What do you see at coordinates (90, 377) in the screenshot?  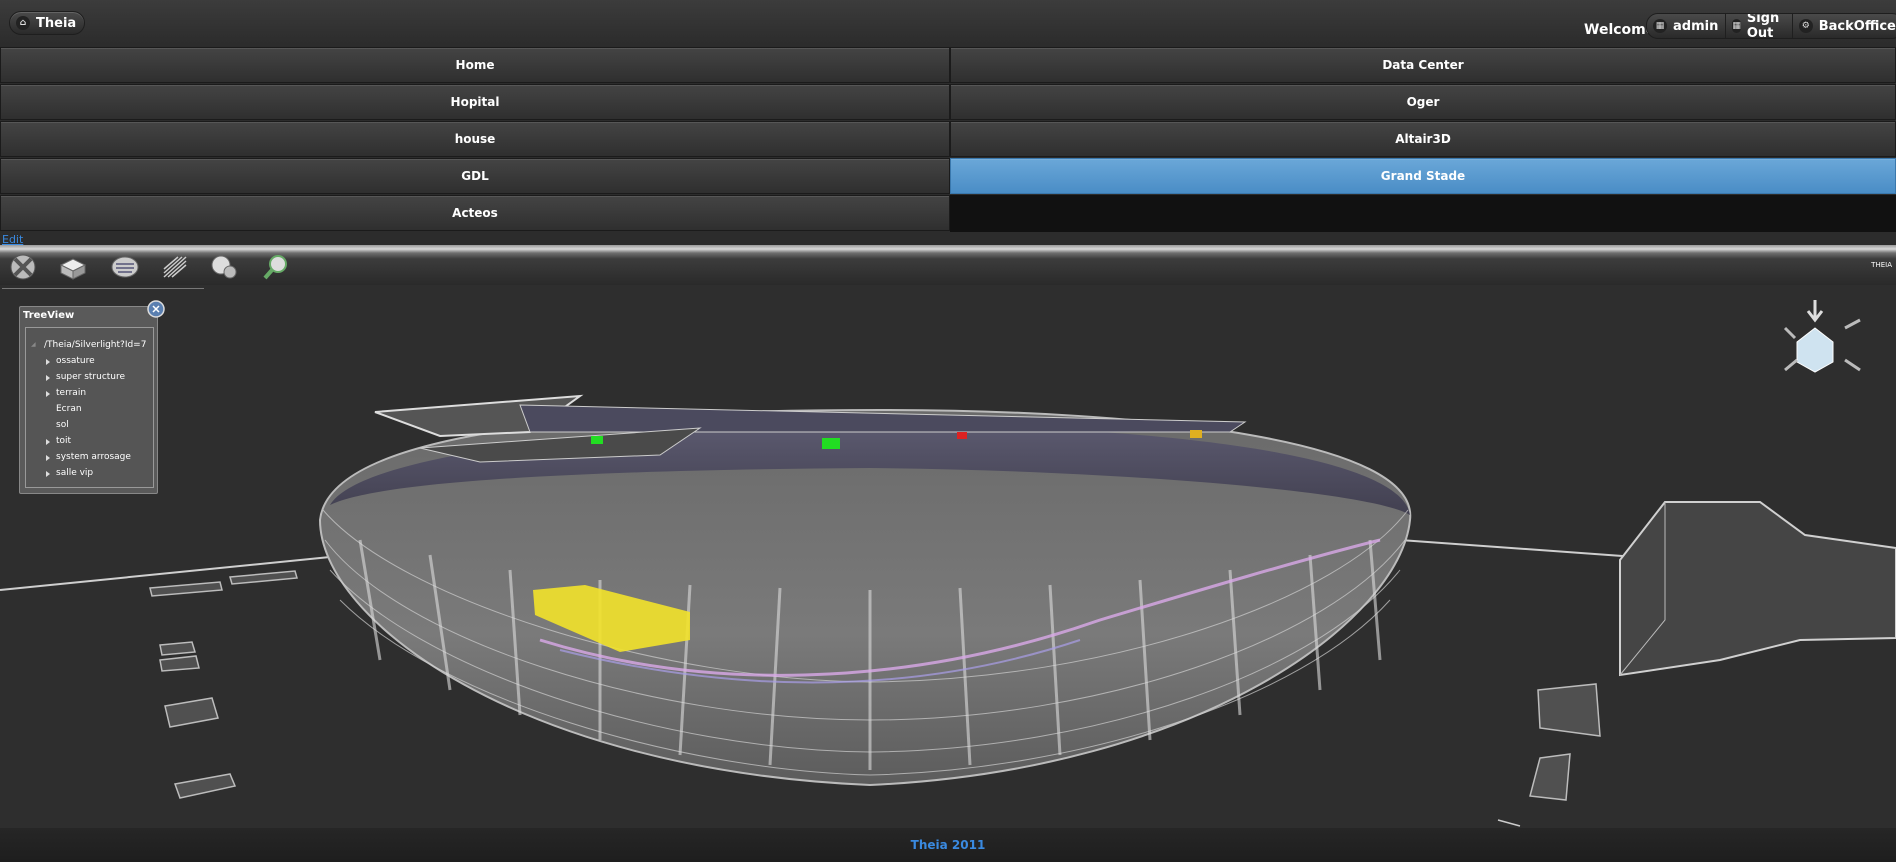 I see `tree-item-super-structure: super structure` at bounding box center [90, 377].